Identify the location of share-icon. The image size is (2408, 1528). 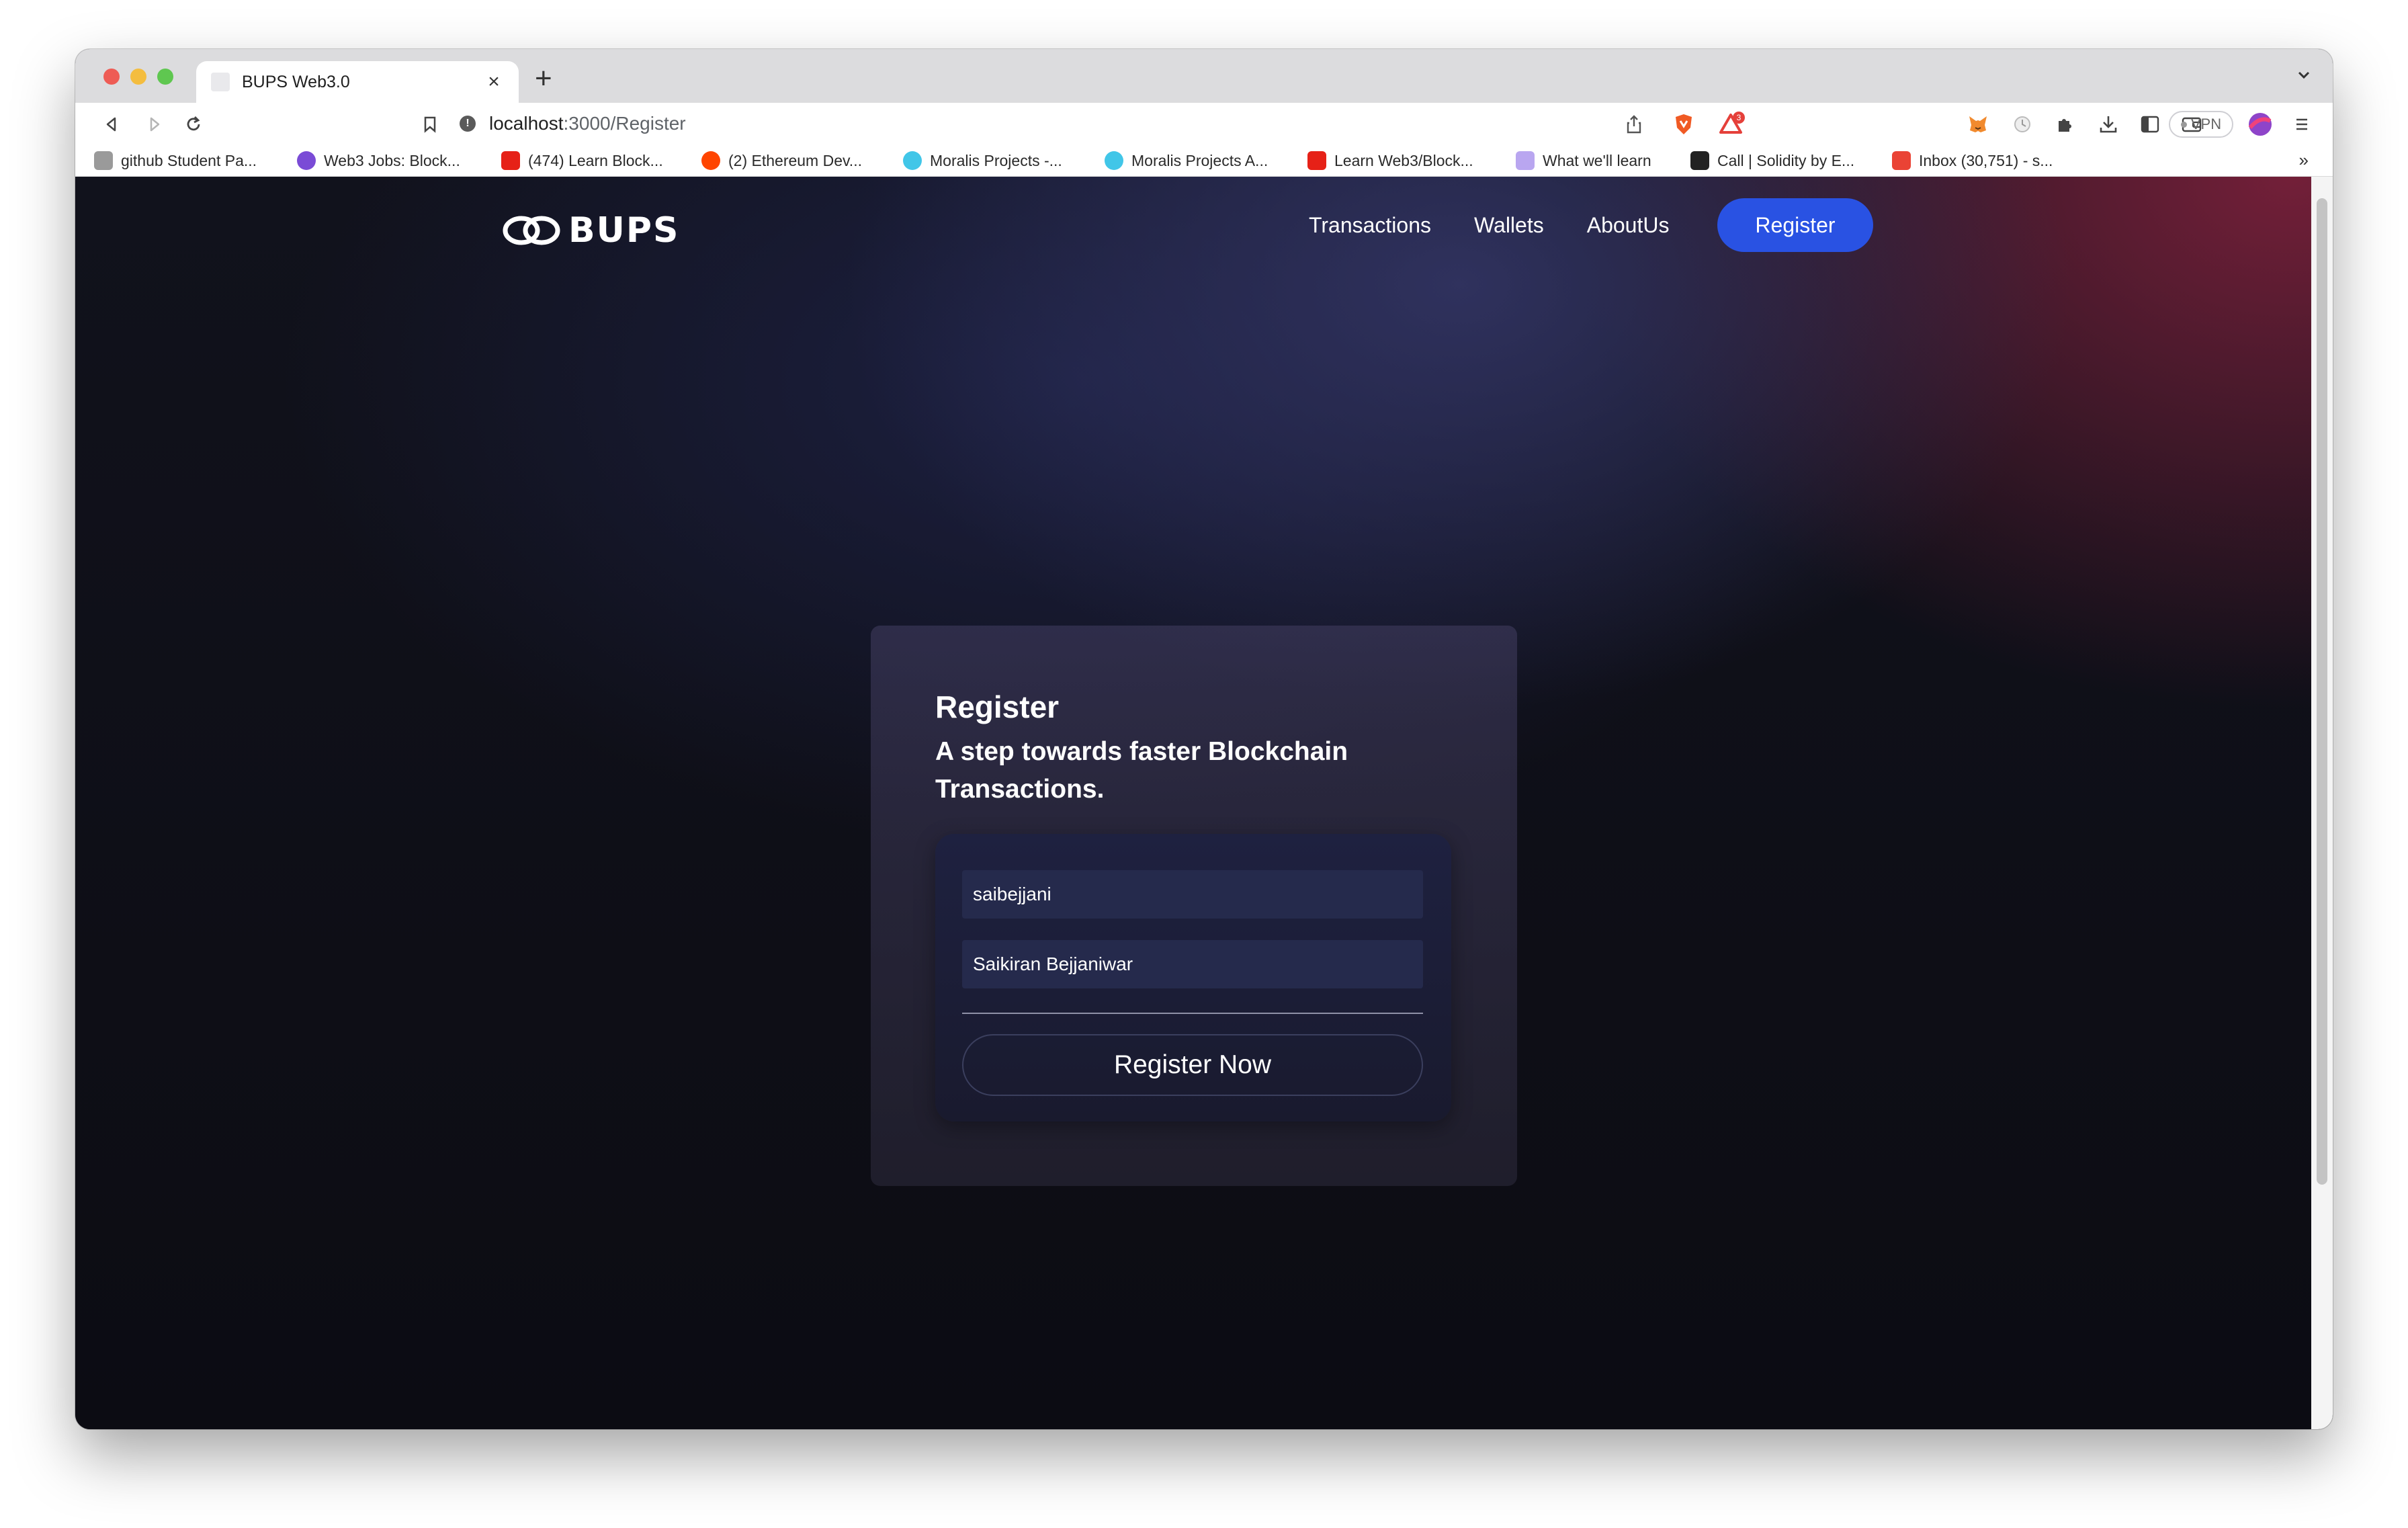
(1634, 125).